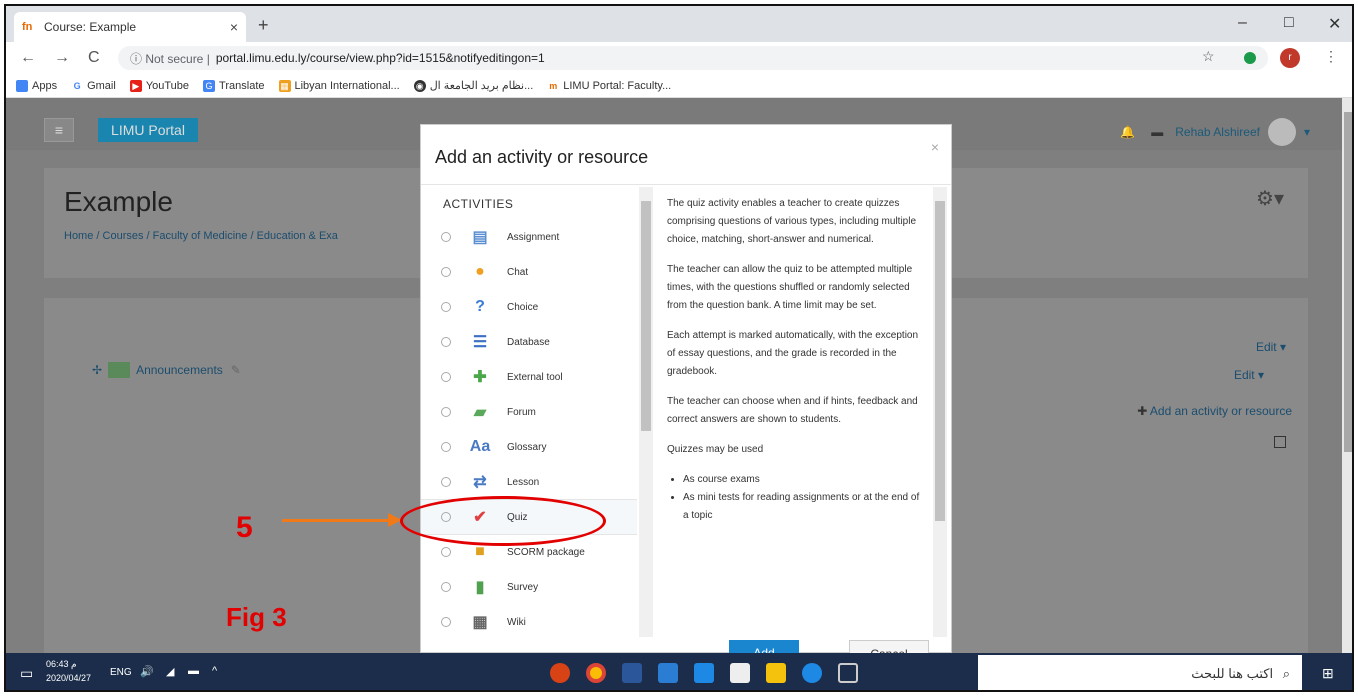  I want to click on notifications-icon: ▭, so click(26, 673).